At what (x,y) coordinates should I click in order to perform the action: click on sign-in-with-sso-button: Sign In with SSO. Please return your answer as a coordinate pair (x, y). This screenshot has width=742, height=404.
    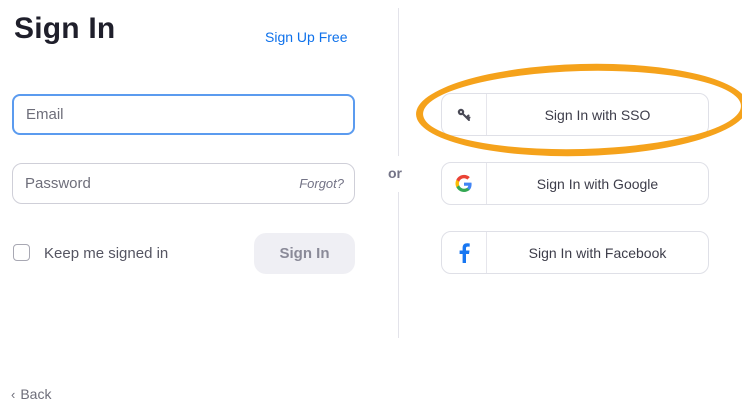
    Looking at the image, I should click on (575, 114).